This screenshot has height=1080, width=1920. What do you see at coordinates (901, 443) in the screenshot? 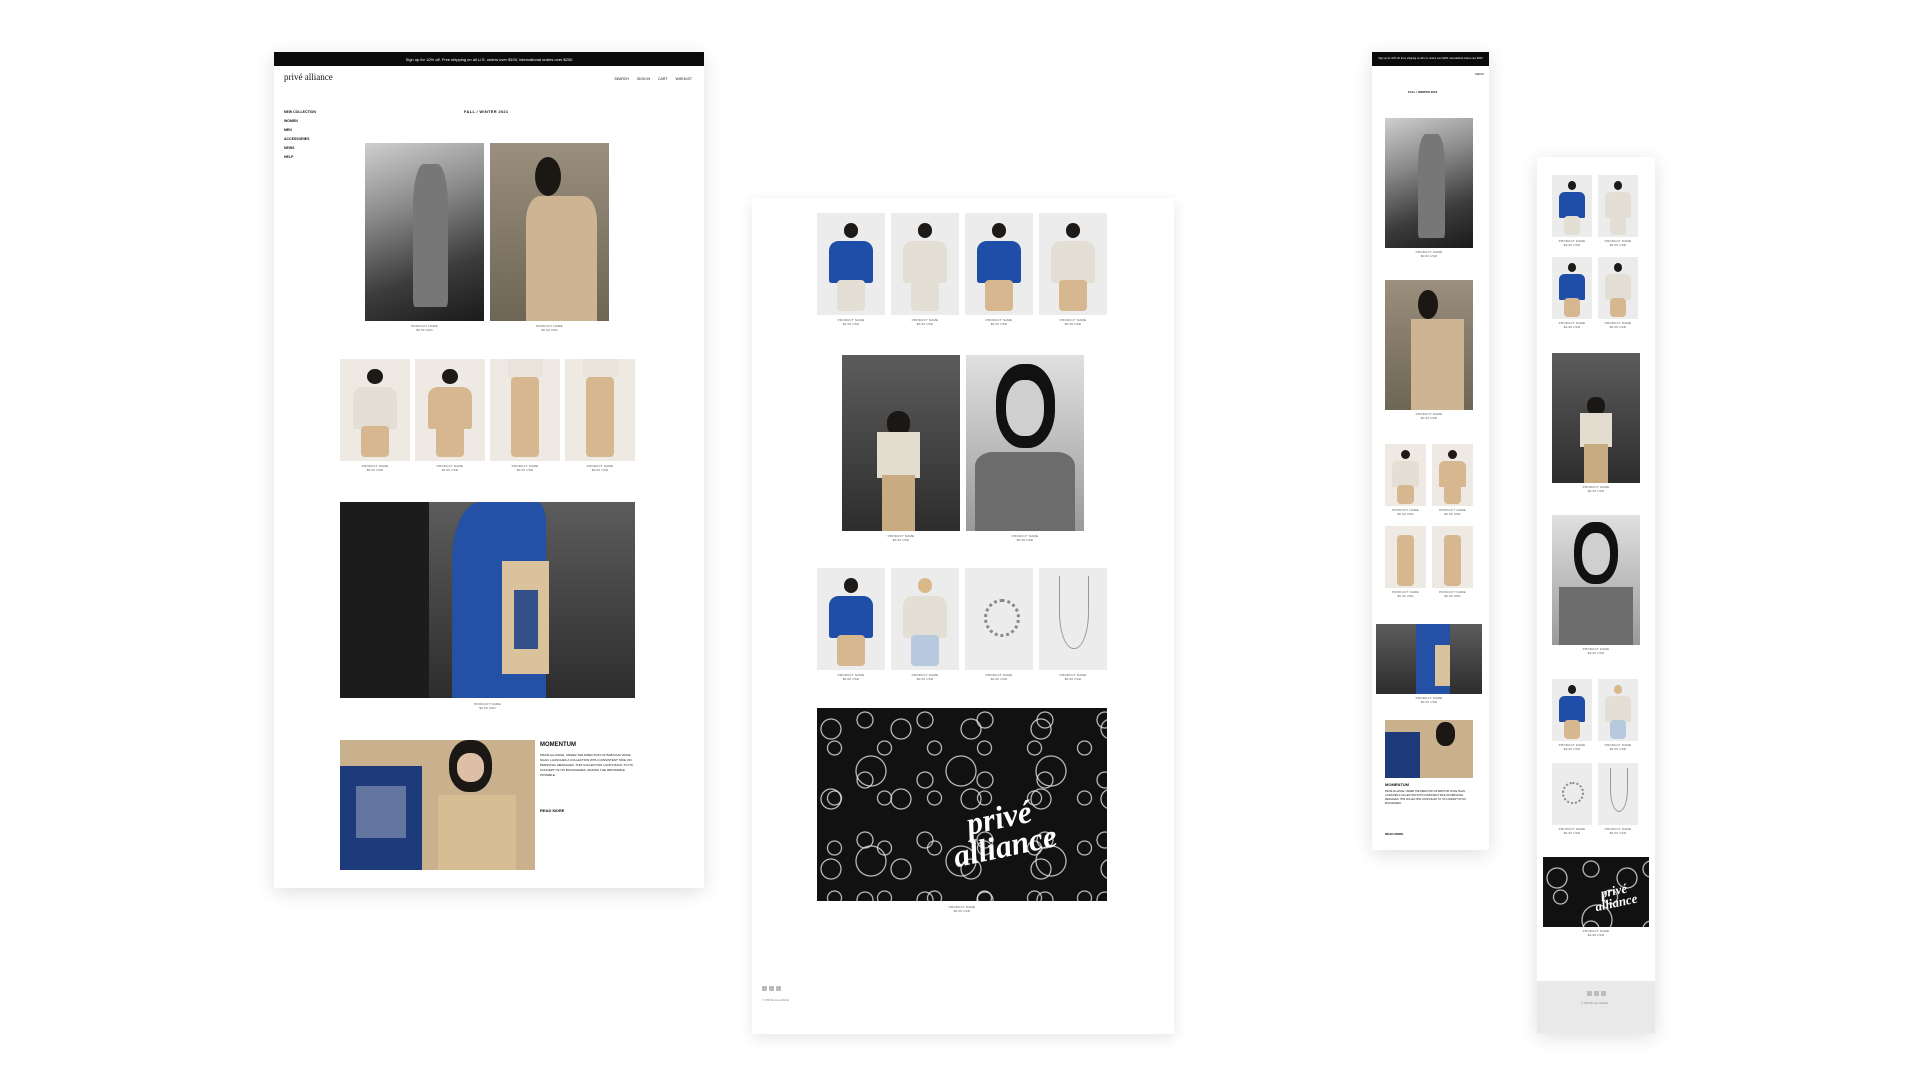
I see `editorial-image-shutter` at bounding box center [901, 443].